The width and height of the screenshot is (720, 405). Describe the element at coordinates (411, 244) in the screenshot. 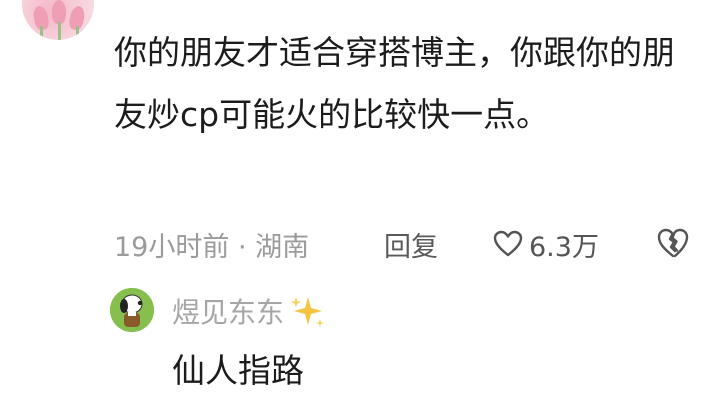

I see `reply-button: 回复` at that location.